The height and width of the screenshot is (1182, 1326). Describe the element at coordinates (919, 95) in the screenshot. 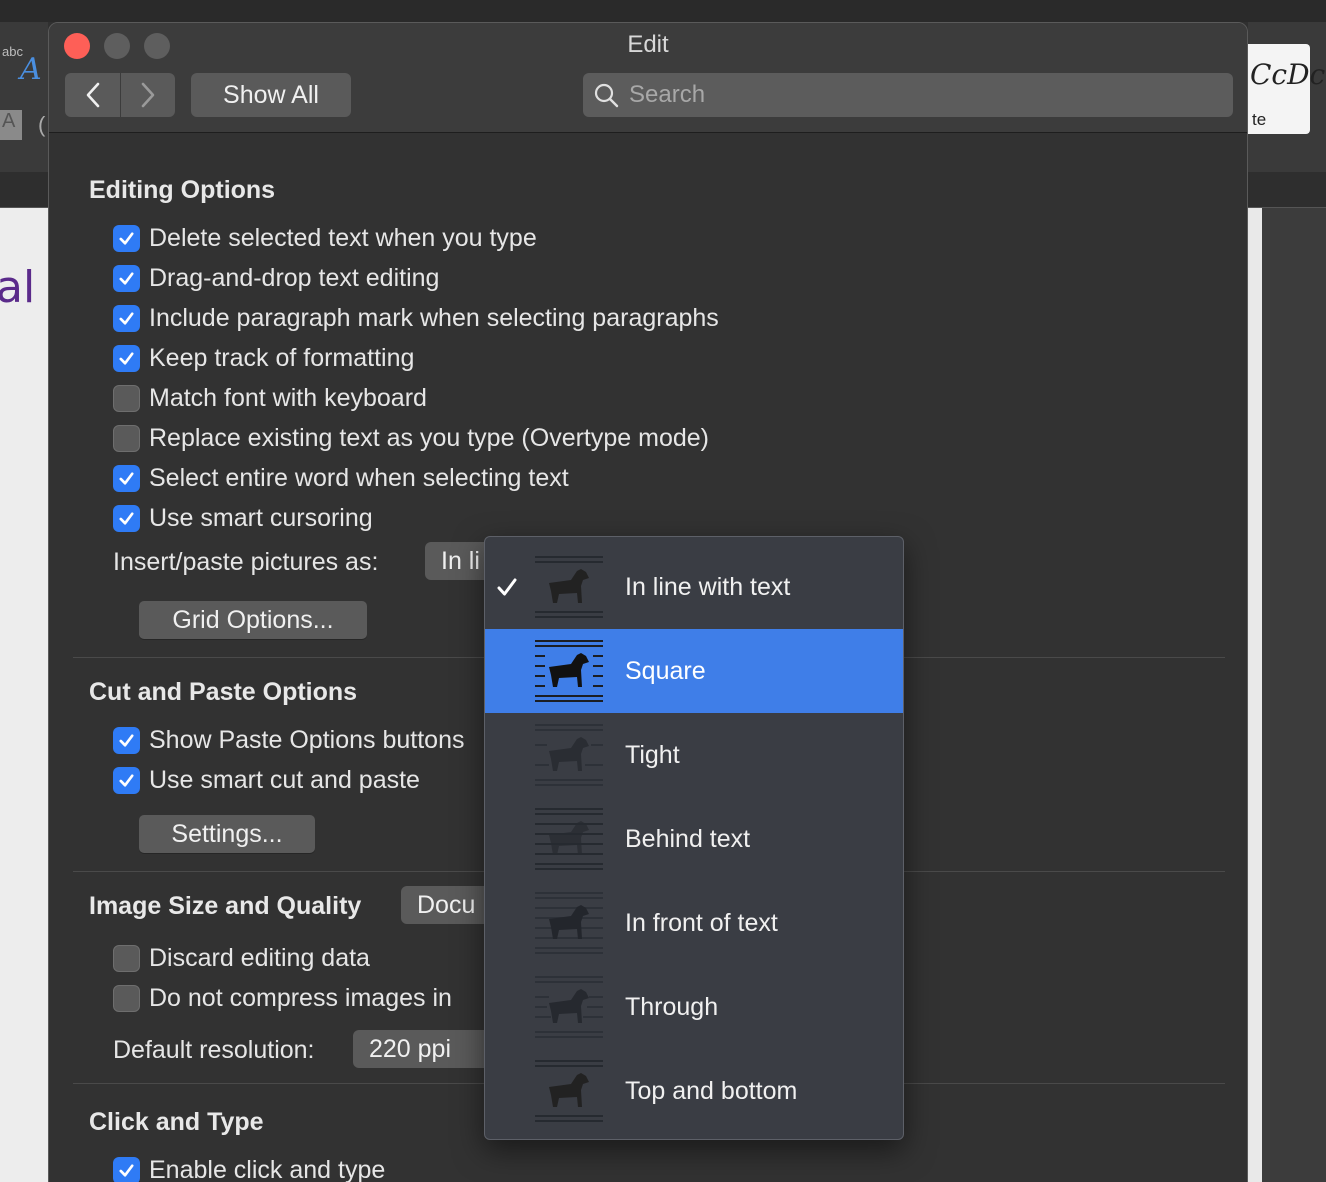

I see `search-input` at that location.